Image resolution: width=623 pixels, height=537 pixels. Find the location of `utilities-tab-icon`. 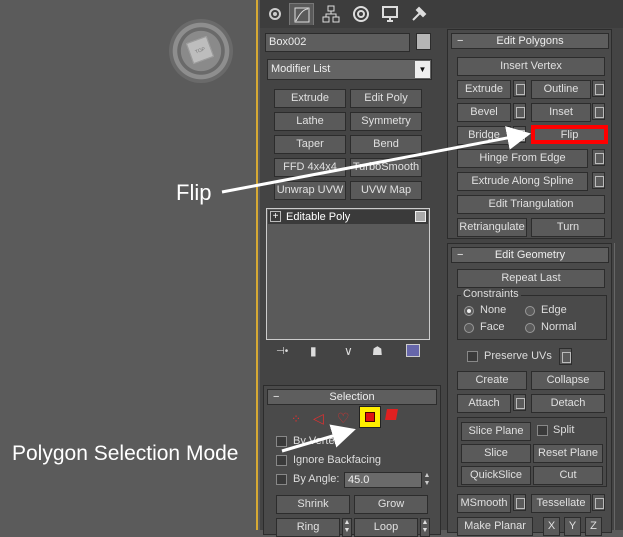

utilities-tab-icon is located at coordinates (418, 14).